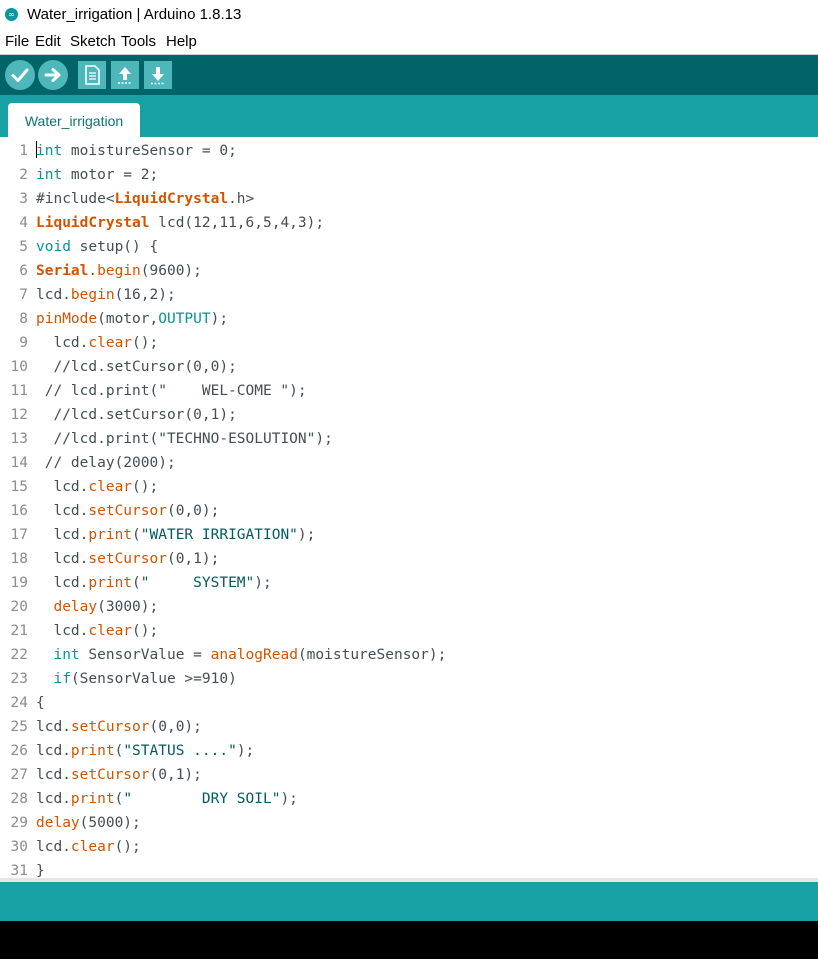  I want to click on menu-sketch: Sketch, so click(93, 41).